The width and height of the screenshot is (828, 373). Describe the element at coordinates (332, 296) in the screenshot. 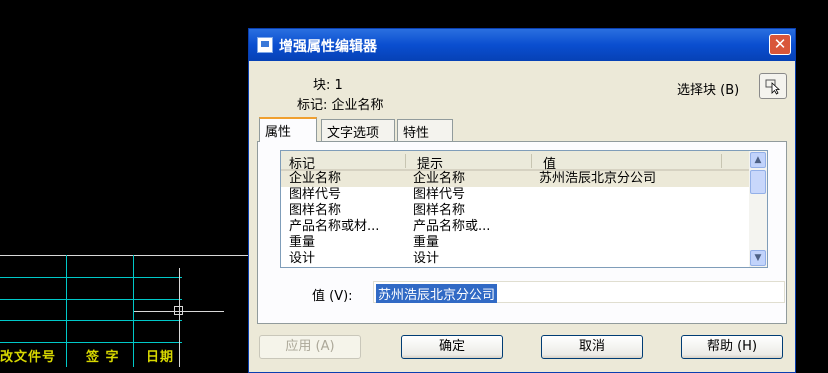

I see `value-label: 值 (V):` at that location.